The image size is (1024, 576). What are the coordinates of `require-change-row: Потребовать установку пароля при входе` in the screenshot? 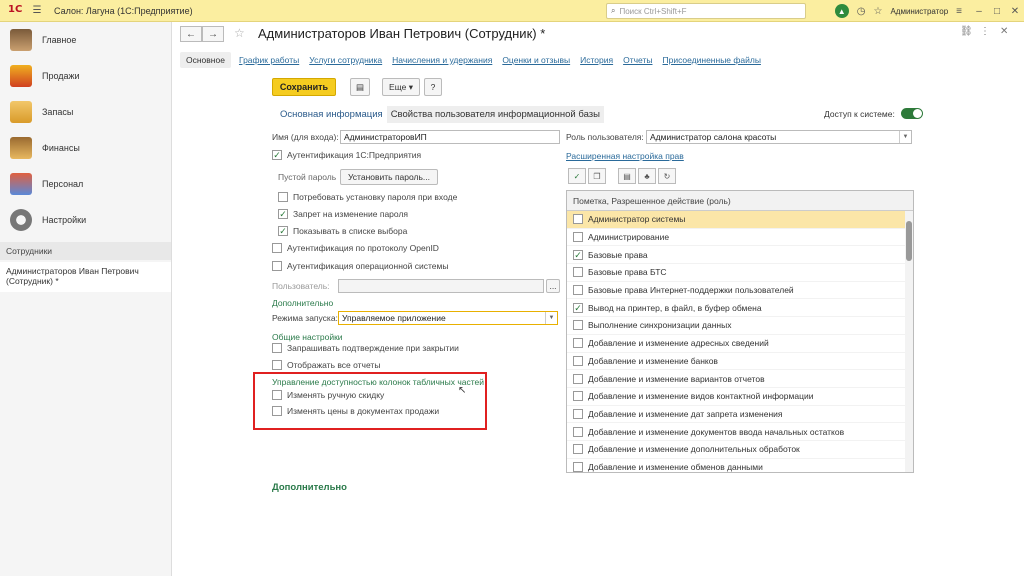 It's located at (367, 197).